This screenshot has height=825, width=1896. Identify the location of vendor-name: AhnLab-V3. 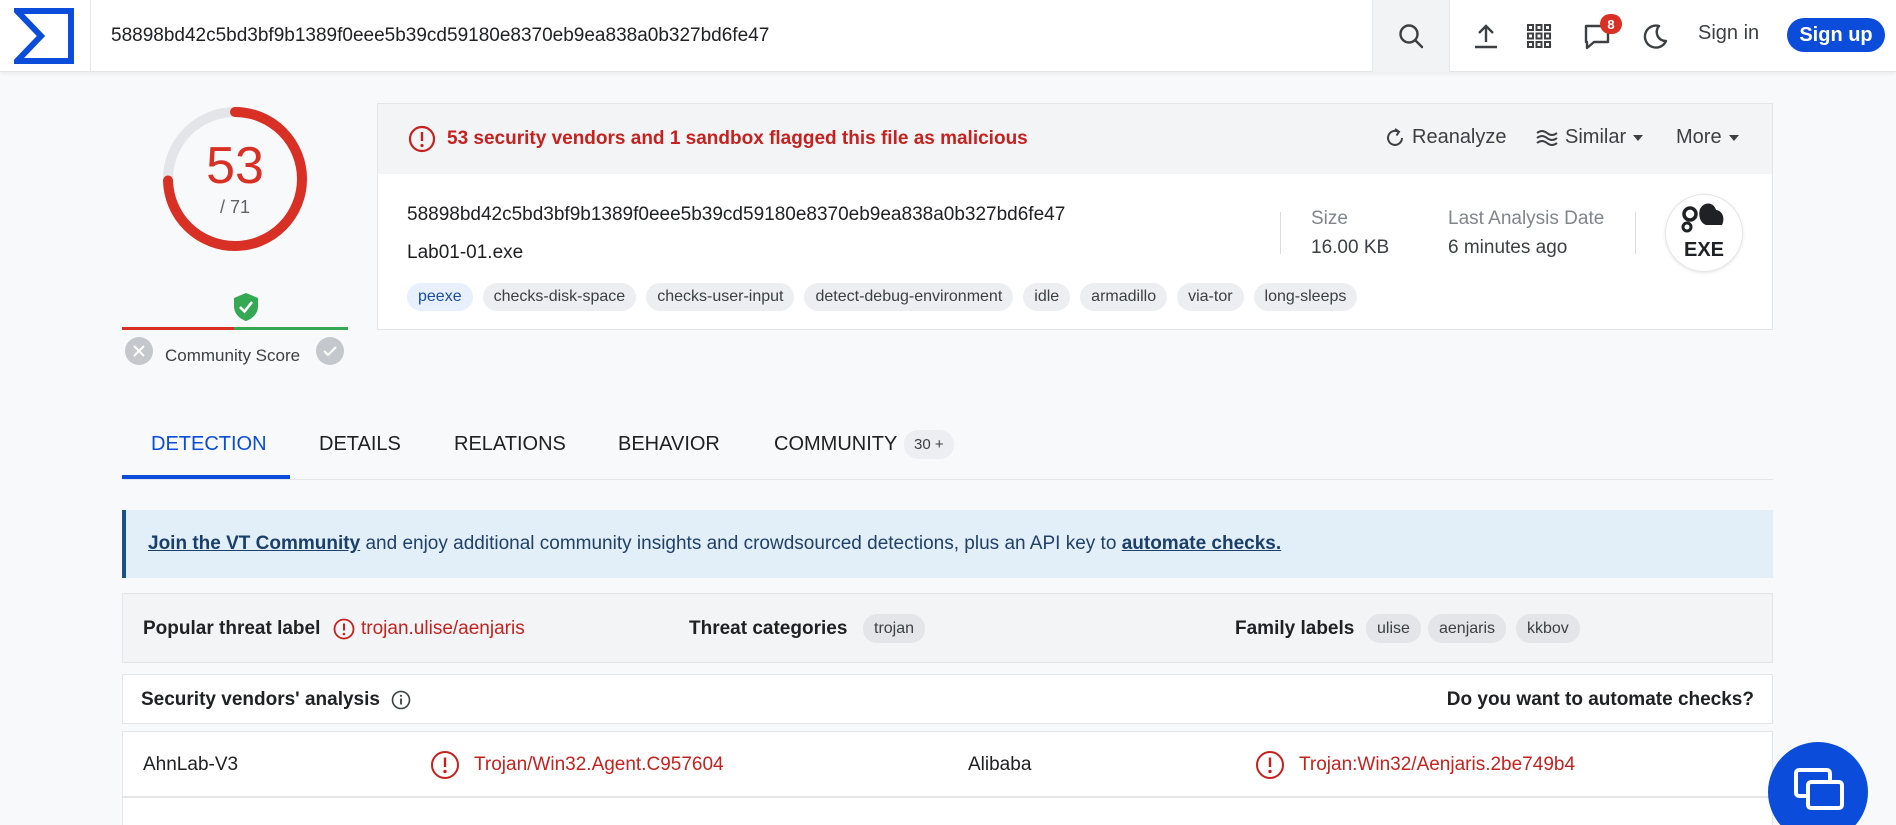
(191, 764).